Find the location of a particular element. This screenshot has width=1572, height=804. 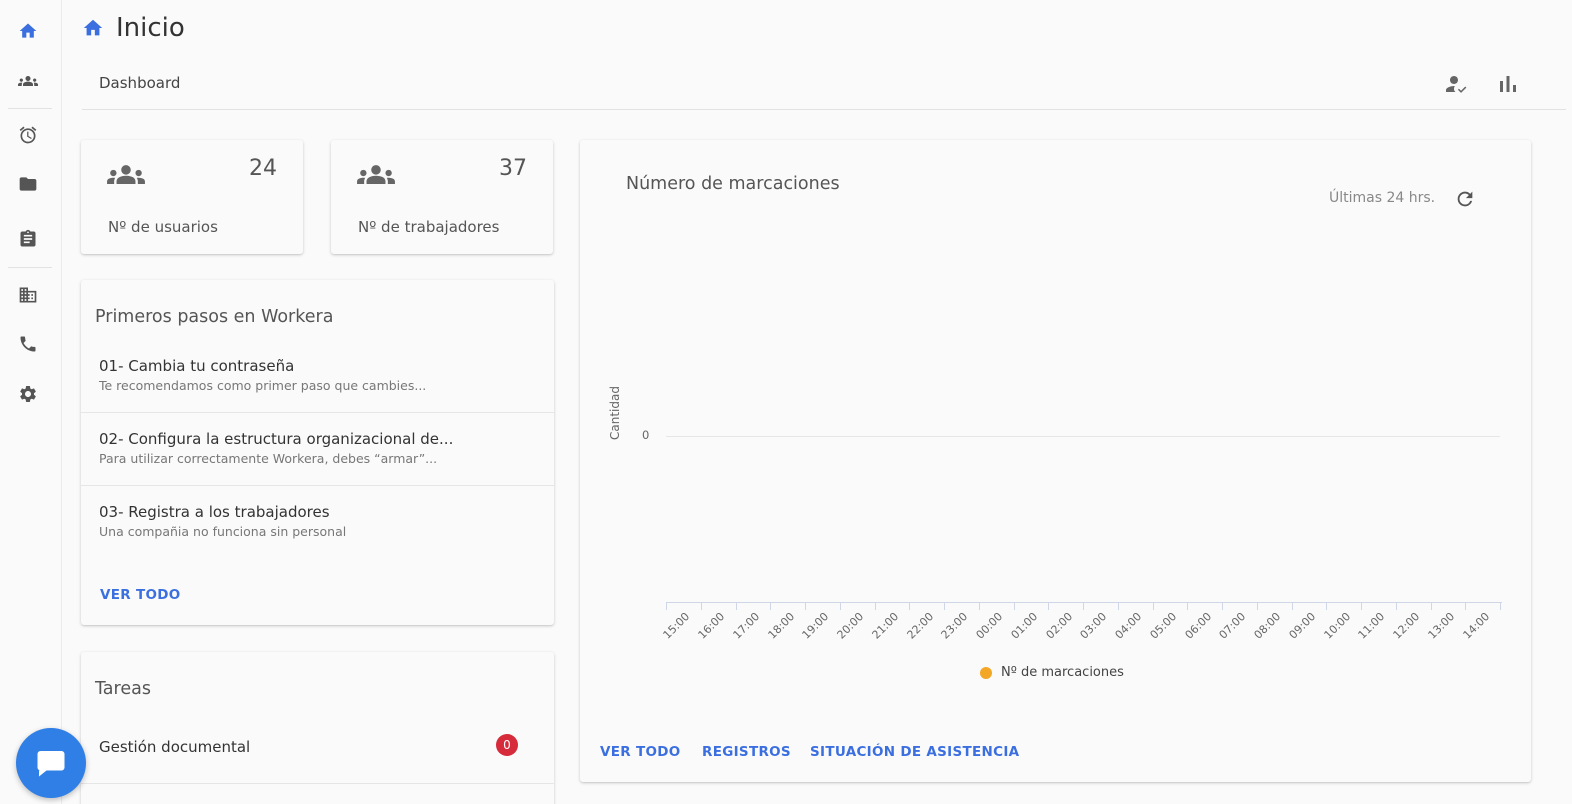

x-tick-label: 19:00 is located at coordinates (815, 626).